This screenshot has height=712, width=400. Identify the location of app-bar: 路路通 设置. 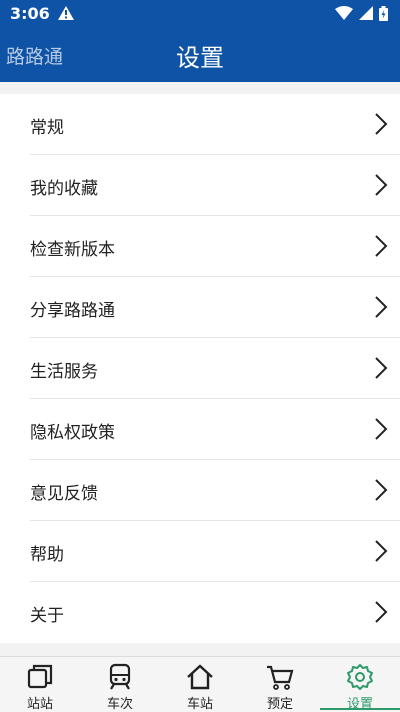
(200, 54).